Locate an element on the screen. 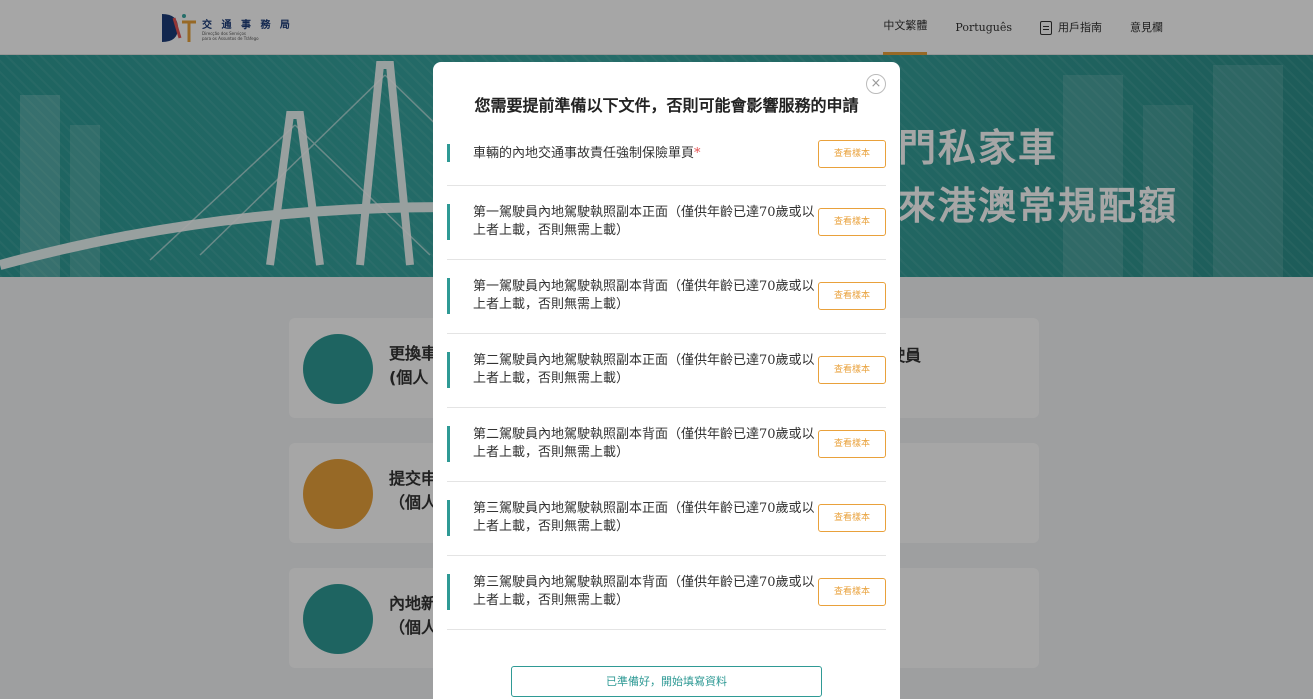 The image size is (1313, 699). ready-start-button: 已準備好，開始填寫資料 is located at coordinates (666, 681).